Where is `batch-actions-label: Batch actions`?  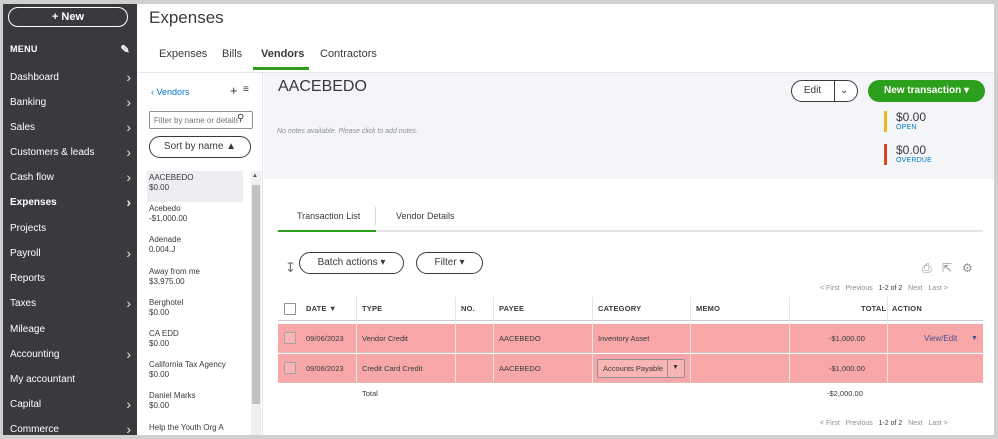
batch-actions-label: Batch actions is located at coordinates (347, 262).